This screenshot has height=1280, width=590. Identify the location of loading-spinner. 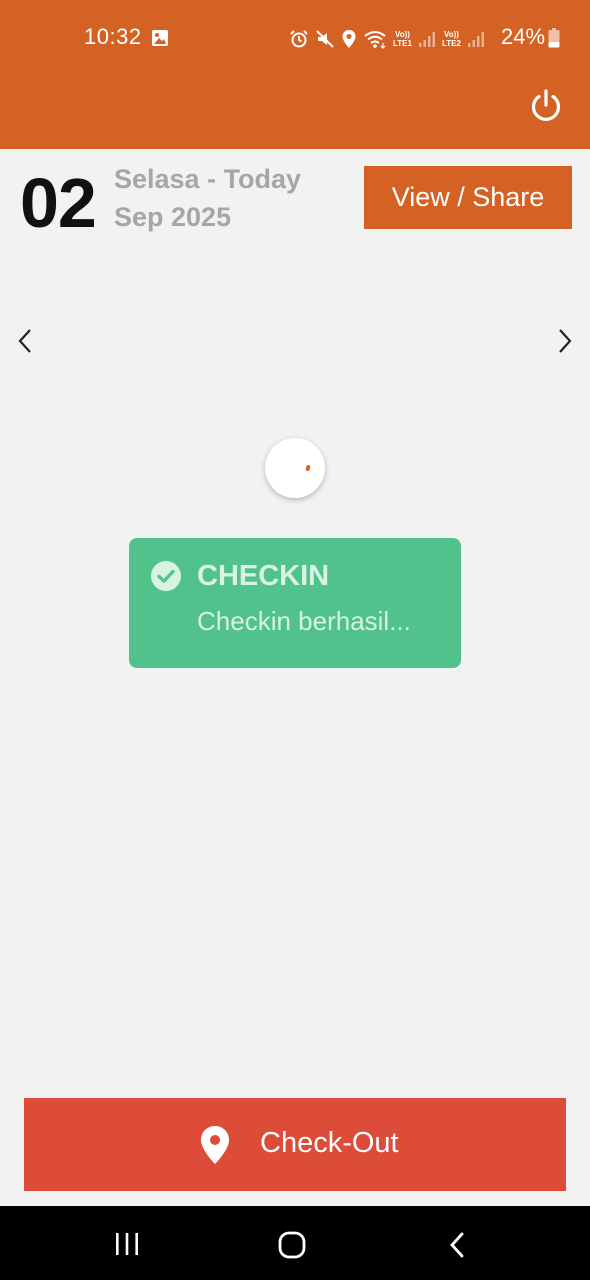
(295, 468).